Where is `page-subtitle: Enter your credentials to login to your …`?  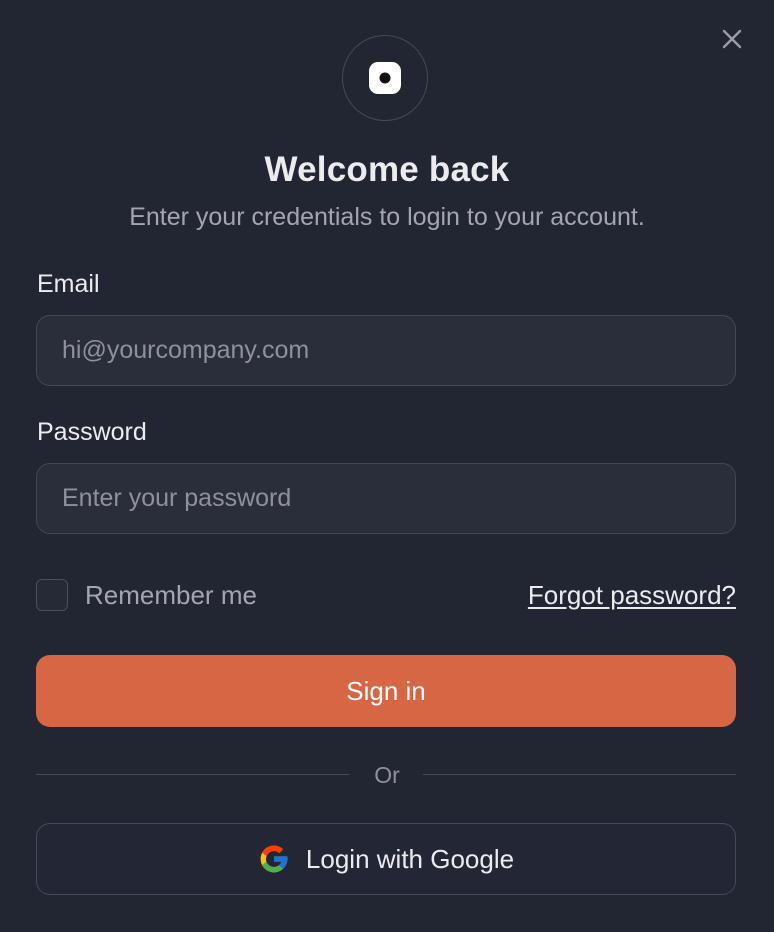
page-subtitle: Enter your credentials to login to your … is located at coordinates (387, 217).